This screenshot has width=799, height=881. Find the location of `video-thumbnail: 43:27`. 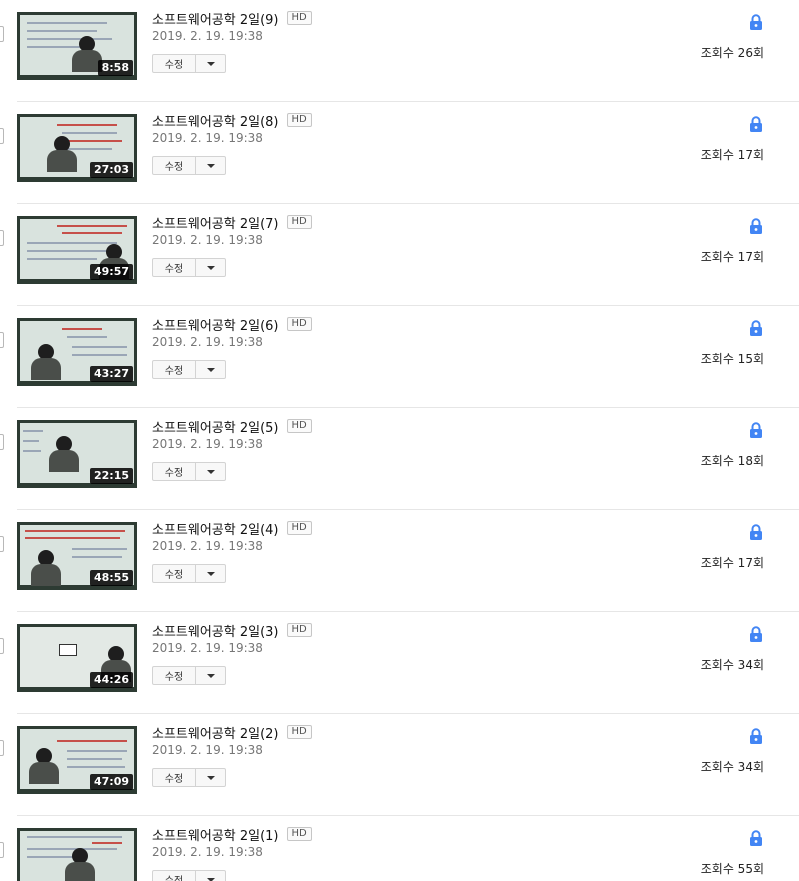

video-thumbnail: 43:27 is located at coordinates (77, 352).